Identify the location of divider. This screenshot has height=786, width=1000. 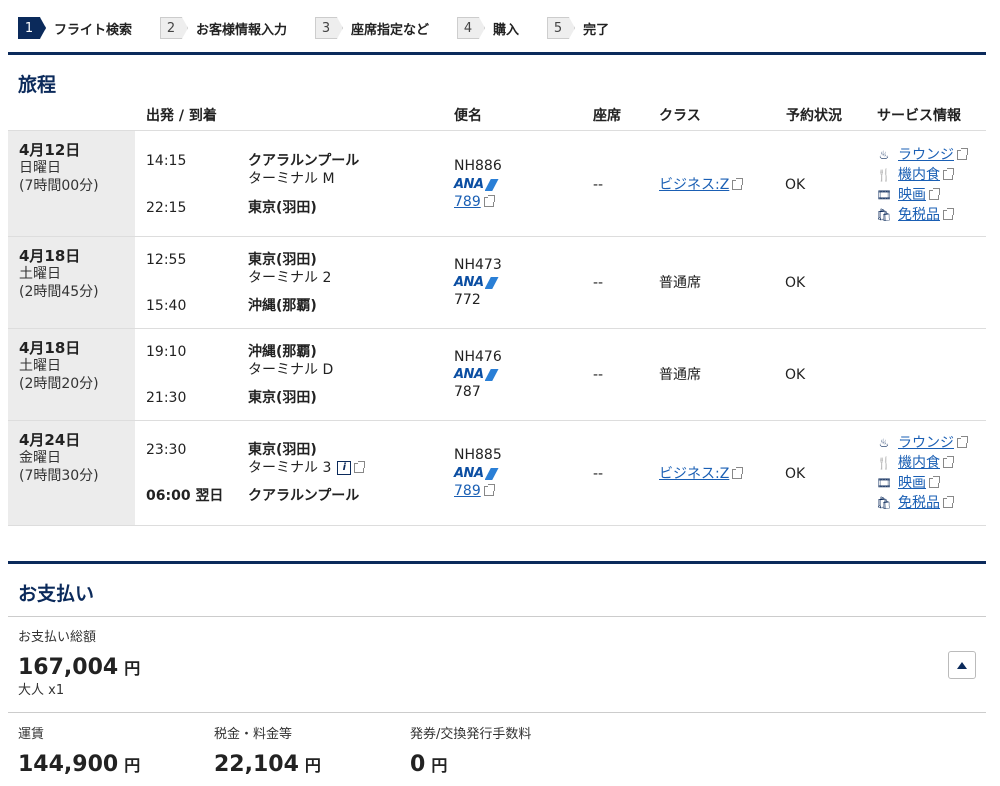
(497, 616).